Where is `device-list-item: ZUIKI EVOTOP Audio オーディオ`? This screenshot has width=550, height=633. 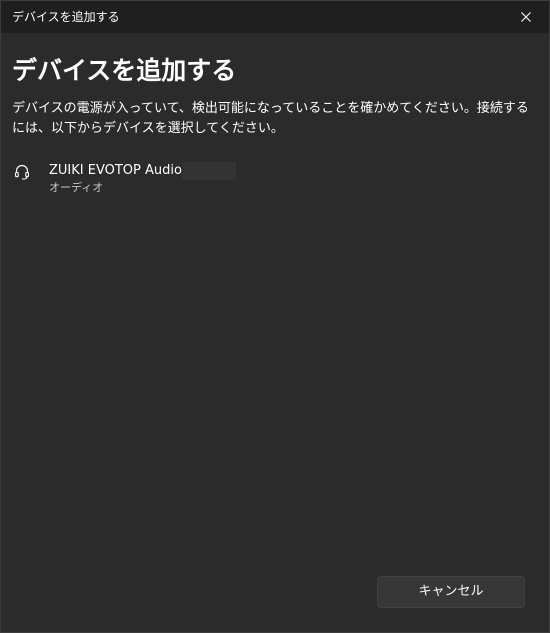
device-list-item: ZUIKI EVOTOP Audio オーディオ is located at coordinates (275, 178).